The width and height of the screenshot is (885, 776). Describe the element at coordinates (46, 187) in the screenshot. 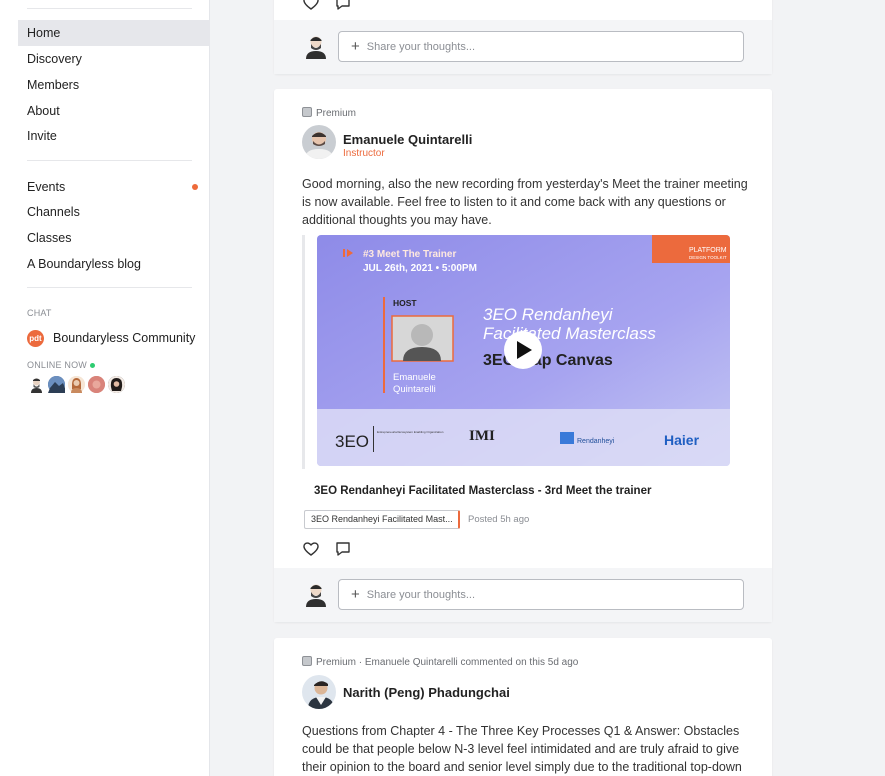

I see `sidebar-item-label: Events` at that location.